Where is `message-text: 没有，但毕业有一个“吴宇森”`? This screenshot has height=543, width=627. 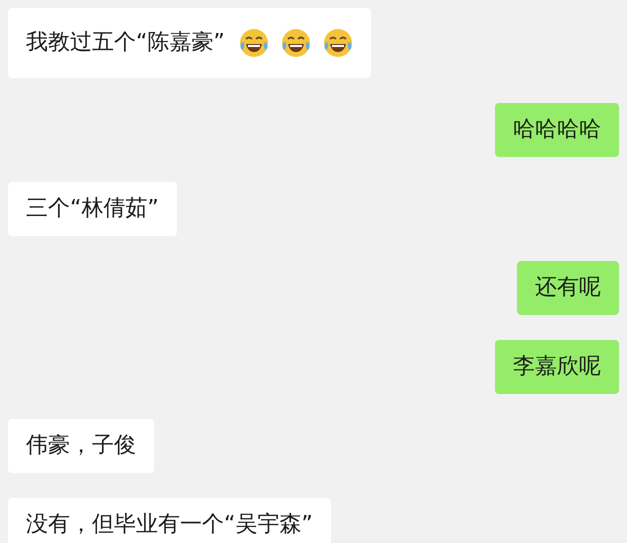 message-text: 没有，但毕业有一个“吴宇森” is located at coordinates (169, 525).